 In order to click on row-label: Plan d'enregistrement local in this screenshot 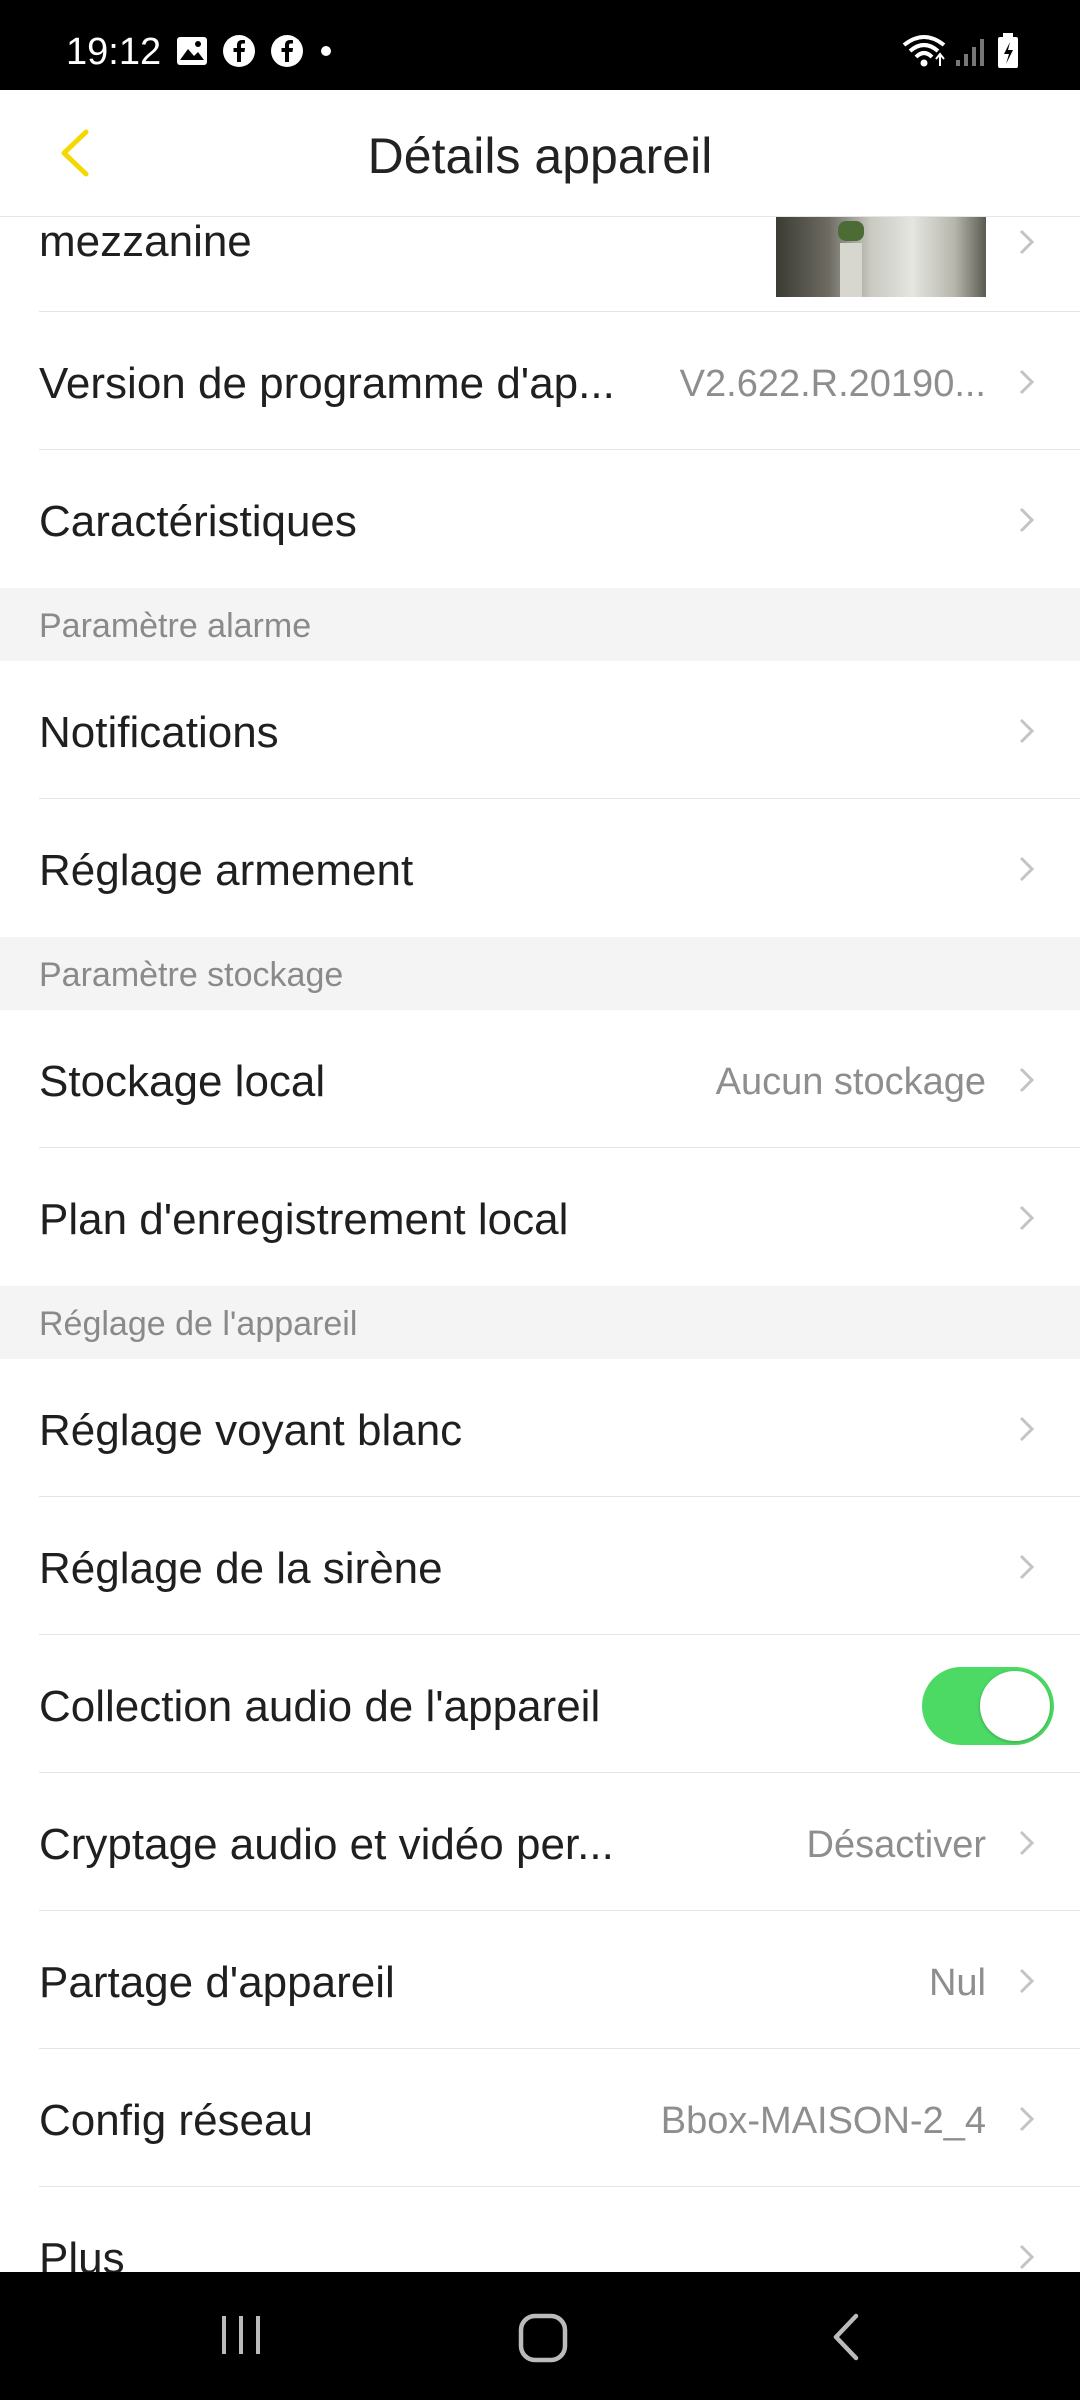, I will do `click(304, 1219)`.